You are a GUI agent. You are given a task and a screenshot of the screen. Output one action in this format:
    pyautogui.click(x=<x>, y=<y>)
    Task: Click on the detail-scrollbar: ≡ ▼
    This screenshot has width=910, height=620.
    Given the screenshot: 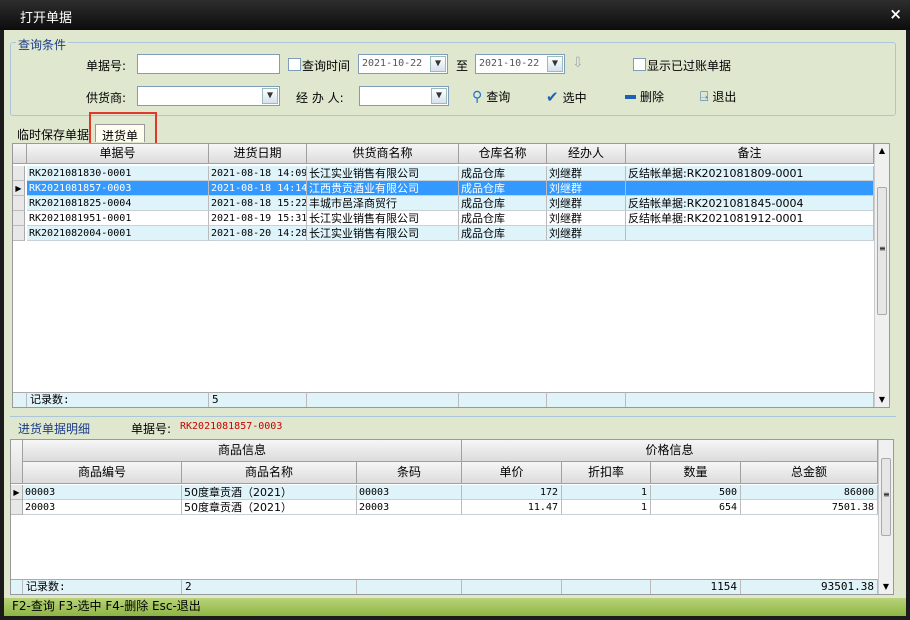 What is the action you would take?
    pyautogui.click(x=885, y=517)
    